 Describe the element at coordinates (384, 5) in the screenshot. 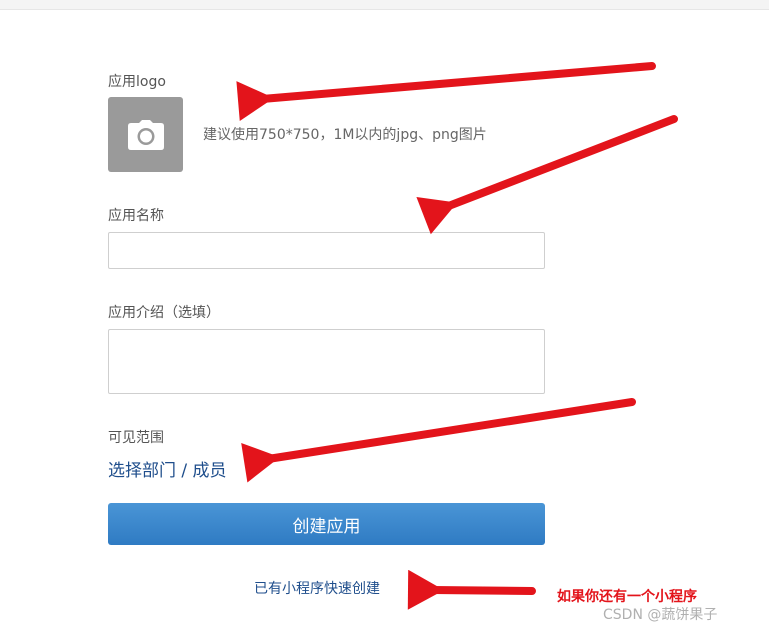

I see `top-strip` at that location.